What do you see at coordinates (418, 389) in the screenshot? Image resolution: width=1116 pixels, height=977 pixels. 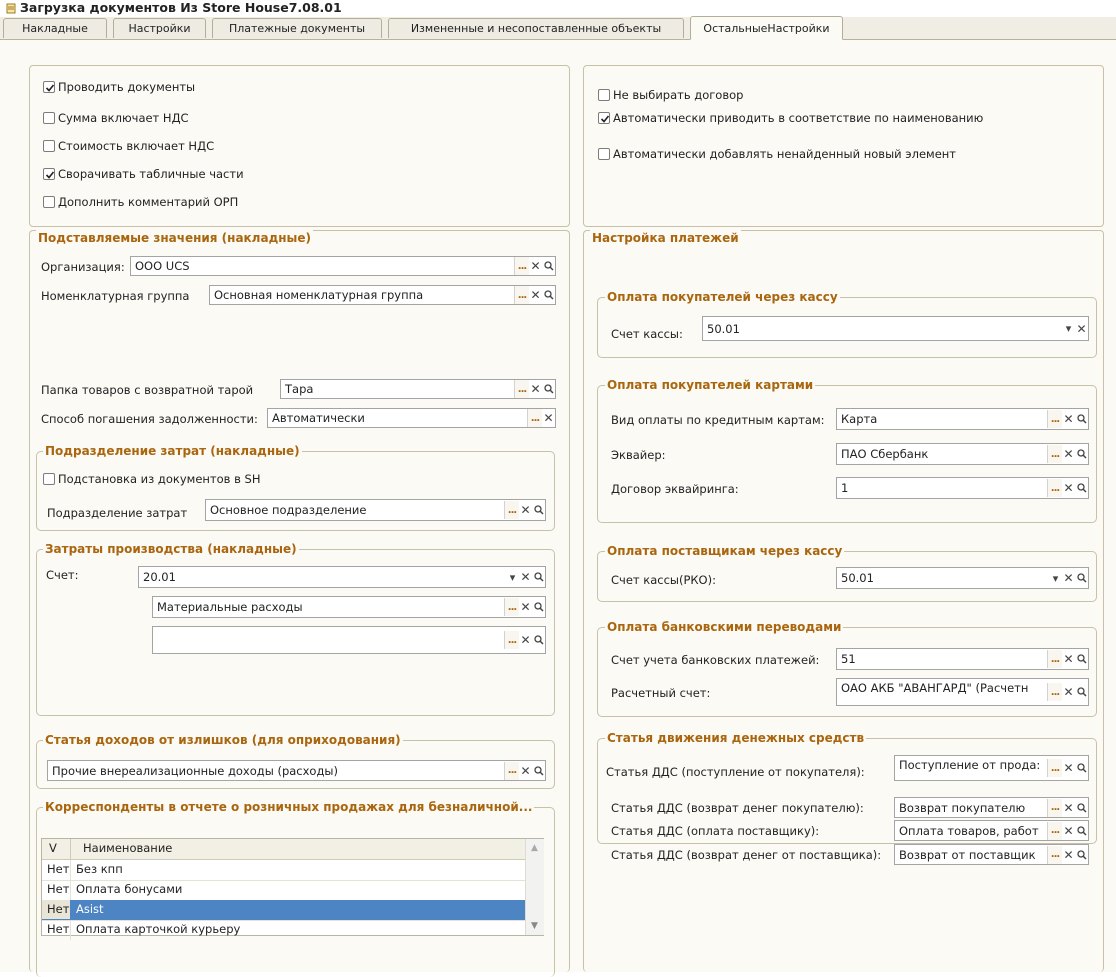 I see `field-returnable-container-folder: Тара ... ✕` at bounding box center [418, 389].